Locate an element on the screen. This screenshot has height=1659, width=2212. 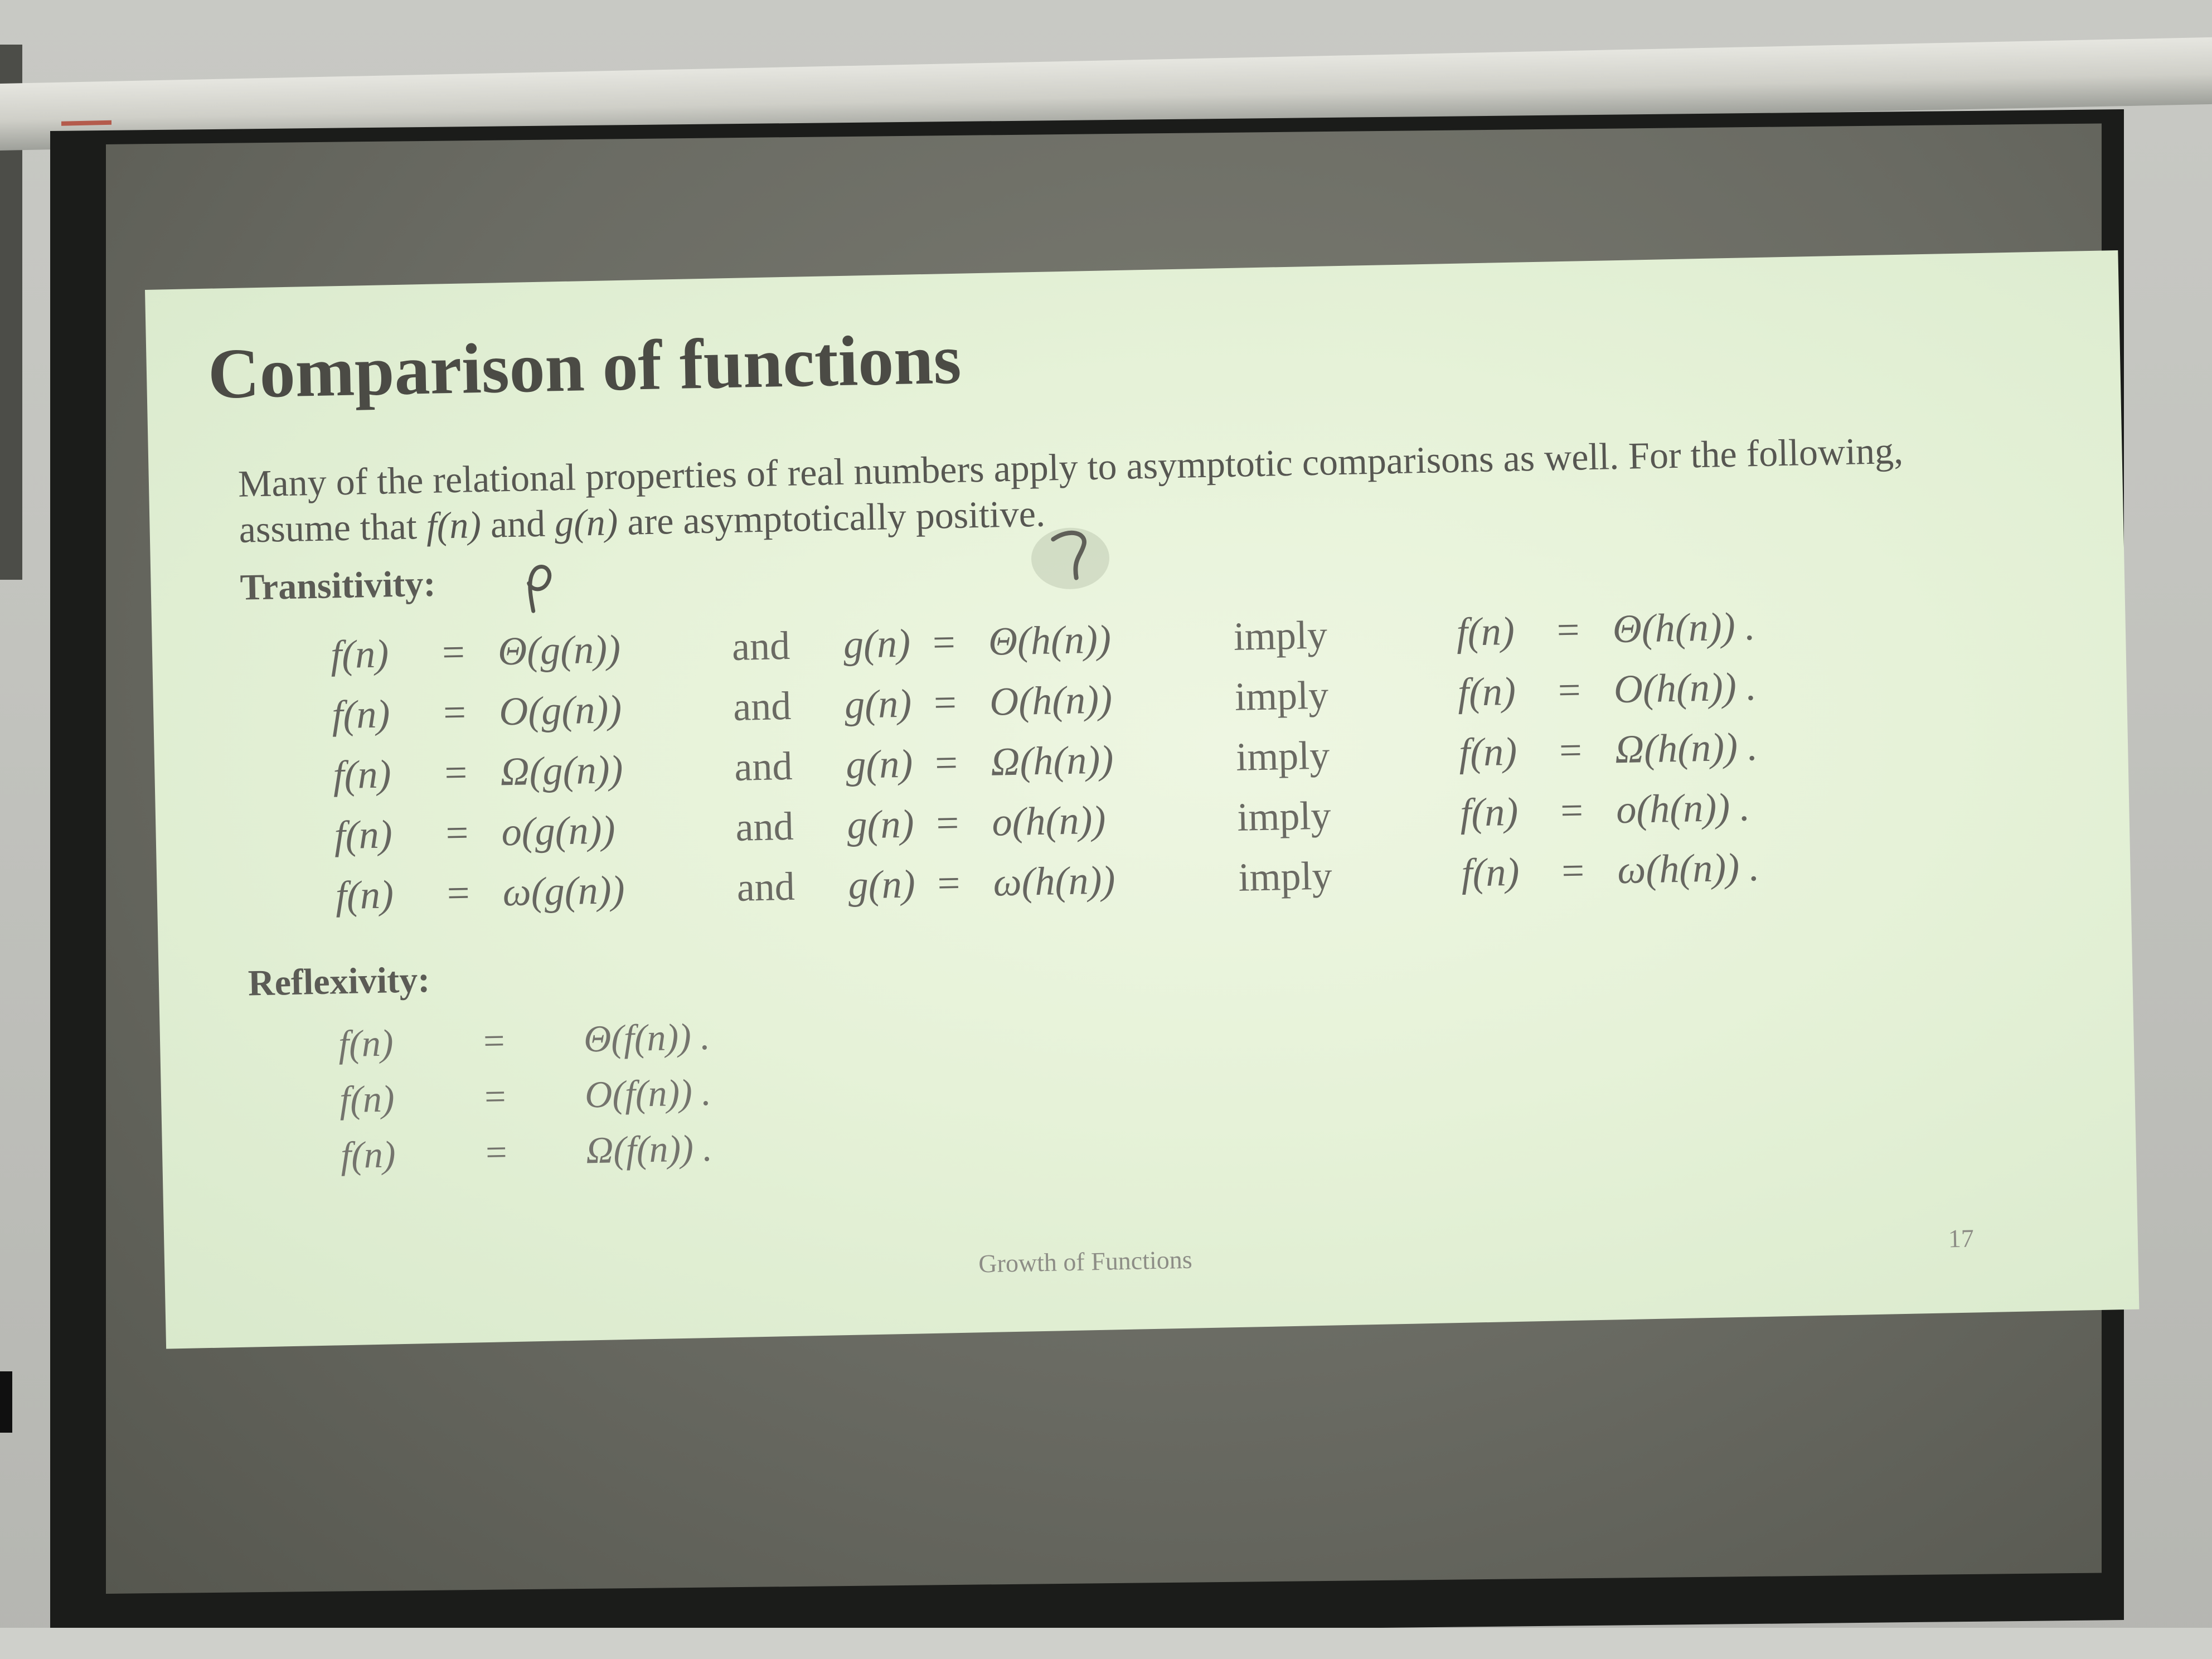
transitivity-heading: Transitivity: is located at coordinates (338, 585).